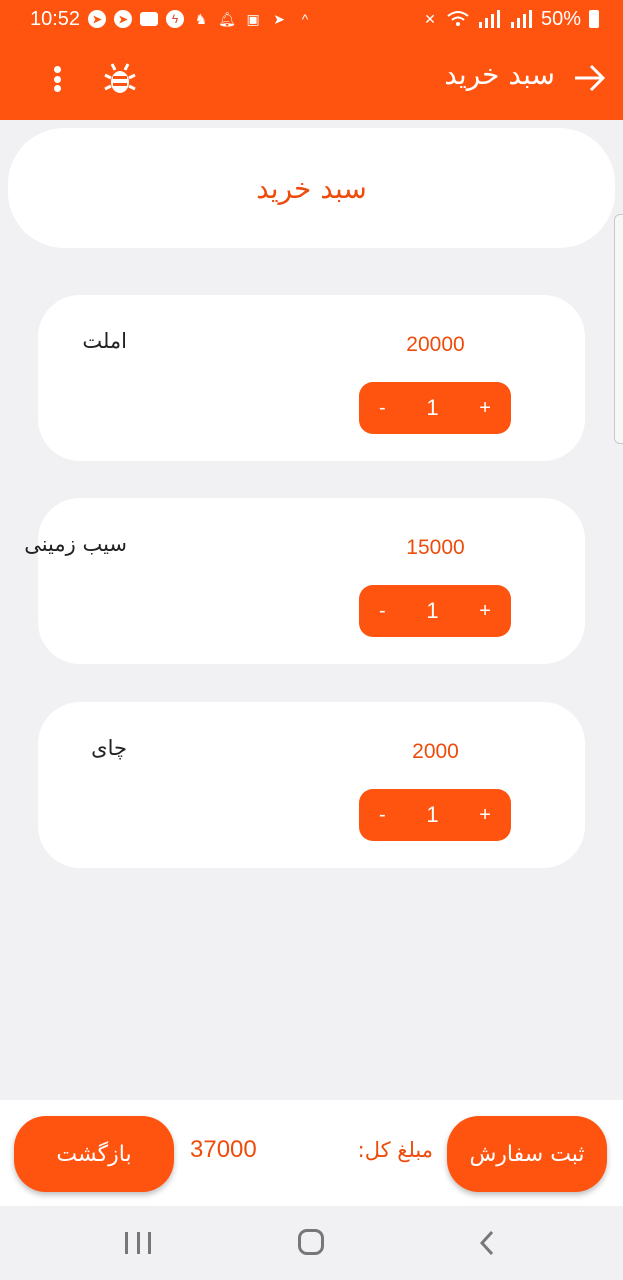 The width and height of the screenshot is (623, 1280). What do you see at coordinates (55, 18) in the screenshot?
I see `status-time: 10:52` at bounding box center [55, 18].